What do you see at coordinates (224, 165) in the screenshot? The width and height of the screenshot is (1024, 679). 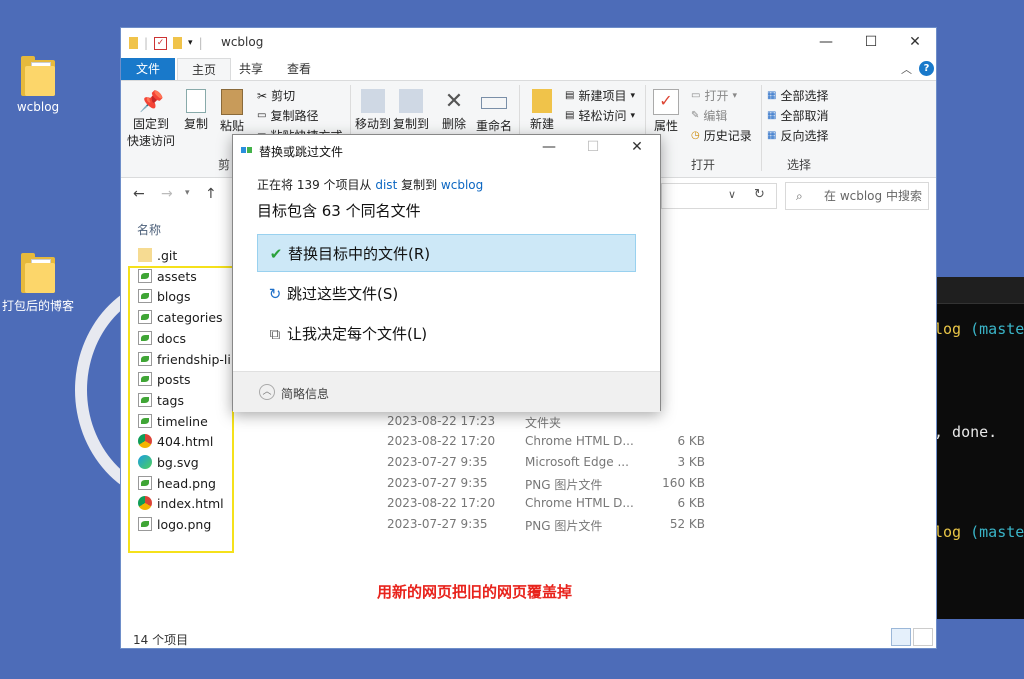 I see `clipboard-group-label: 剪` at bounding box center [224, 165].